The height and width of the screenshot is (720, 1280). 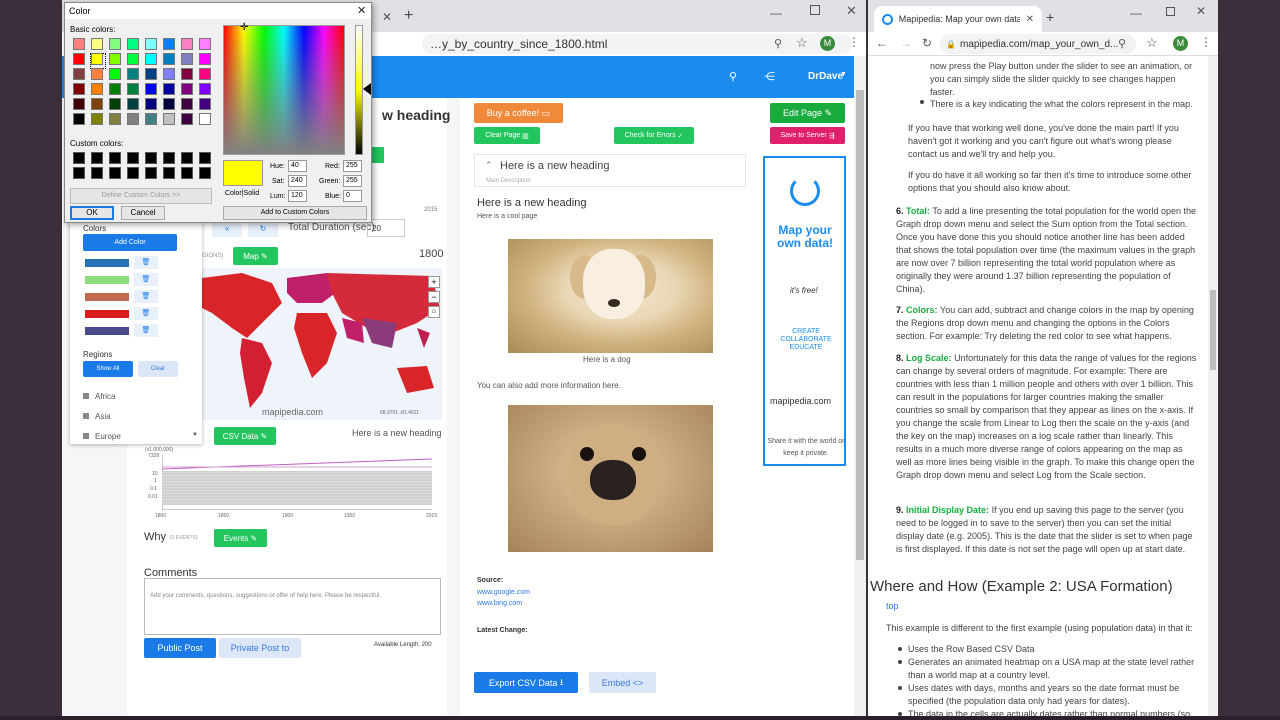 I want to click on left-new-tab-icon: +, so click(x=408, y=16).